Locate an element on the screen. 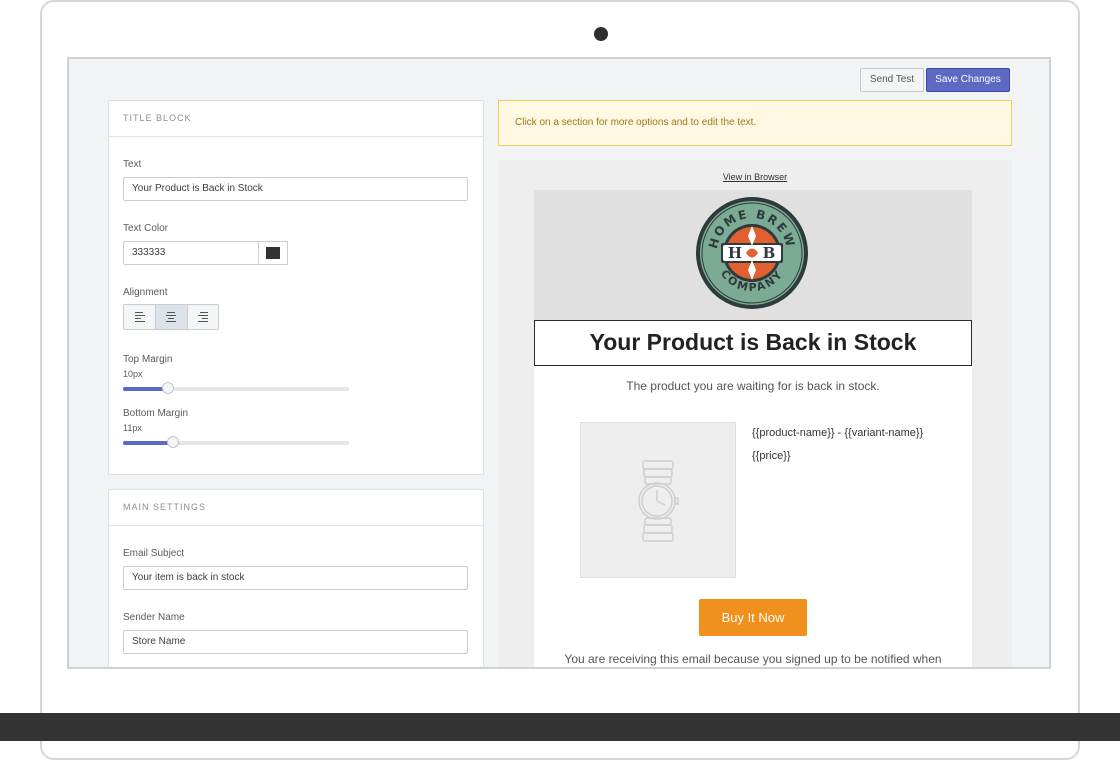 Image resolution: width=1120 pixels, height=760 pixels. alignment-toggle-group is located at coordinates (171, 317).